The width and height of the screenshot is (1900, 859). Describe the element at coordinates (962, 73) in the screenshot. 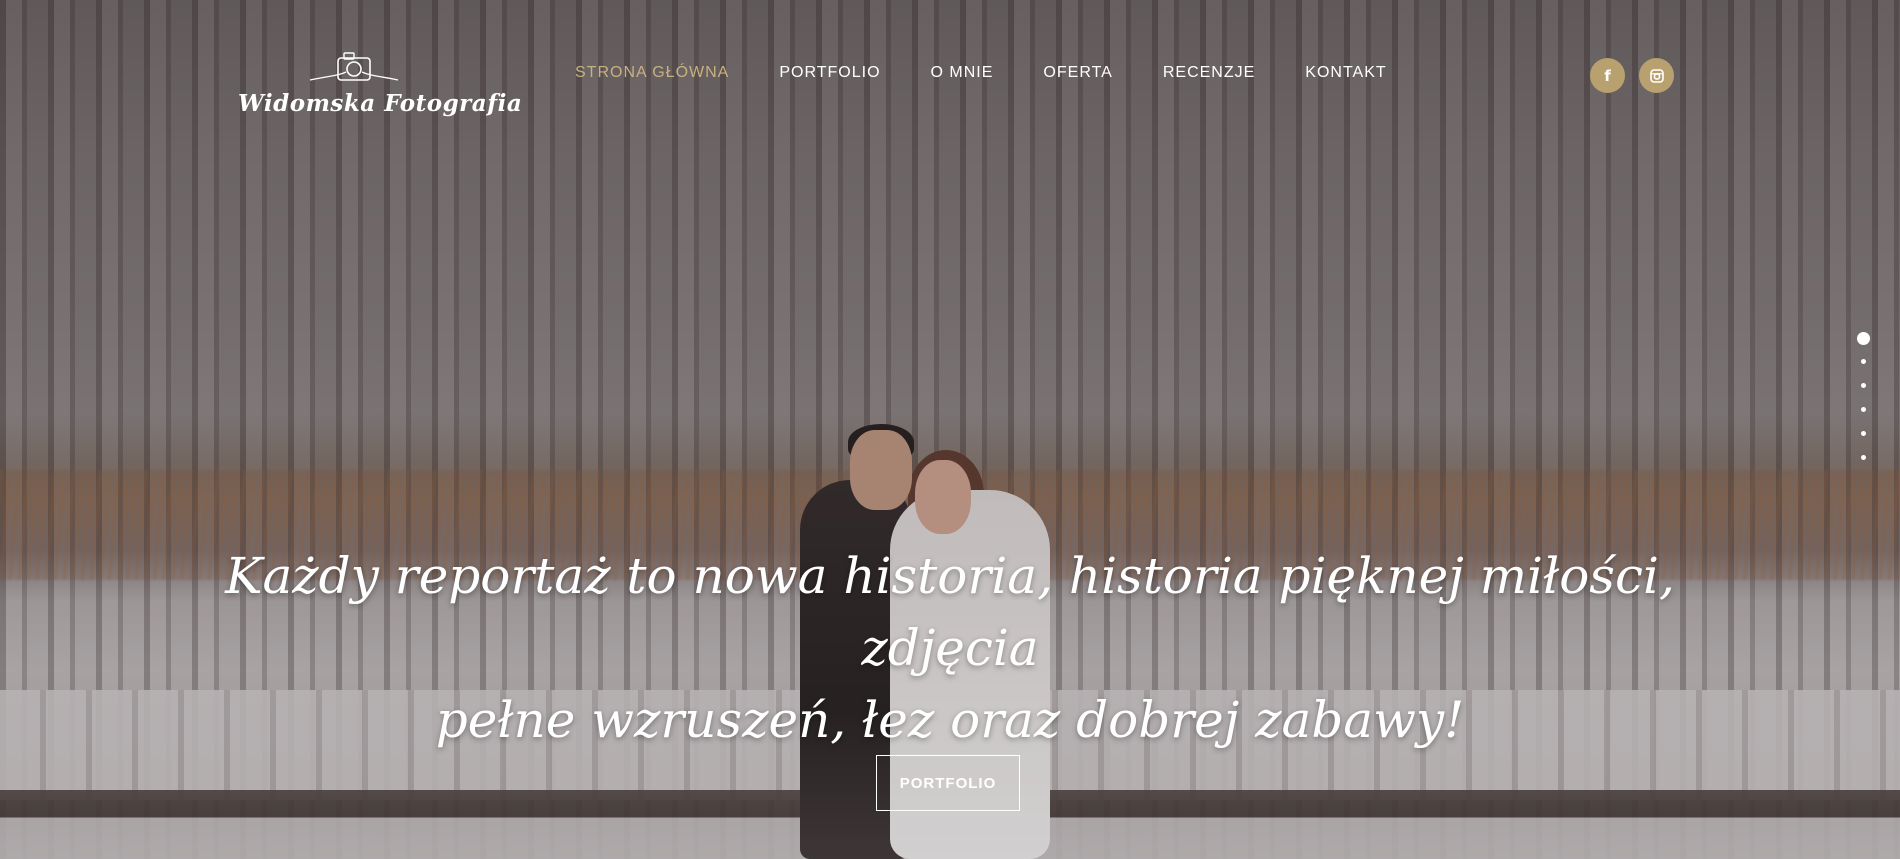

I see `nav-item-o-mnie: O MNIE` at that location.